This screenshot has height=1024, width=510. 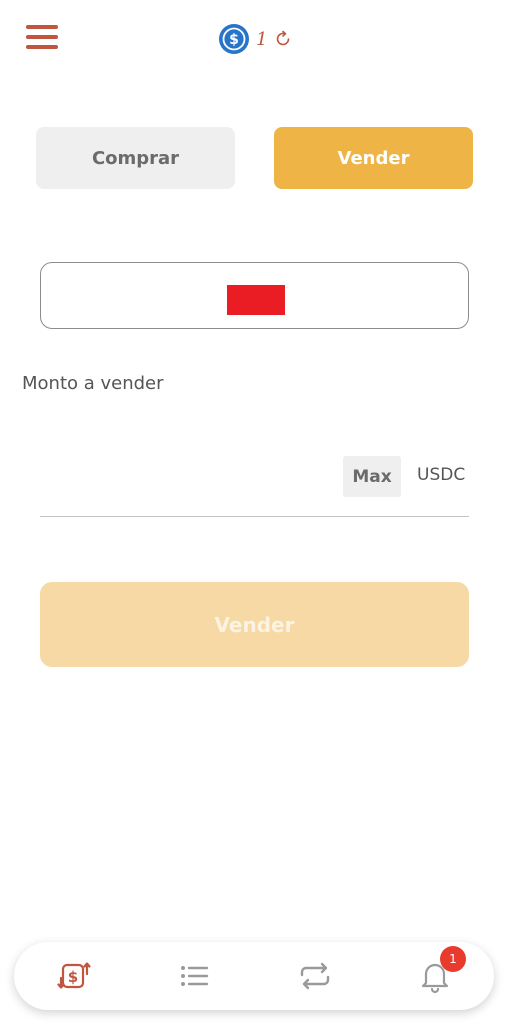 What do you see at coordinates (93, 383) in the screenshot?
I see `amount-label: Monto a vender` at bounding box center [93, 383].